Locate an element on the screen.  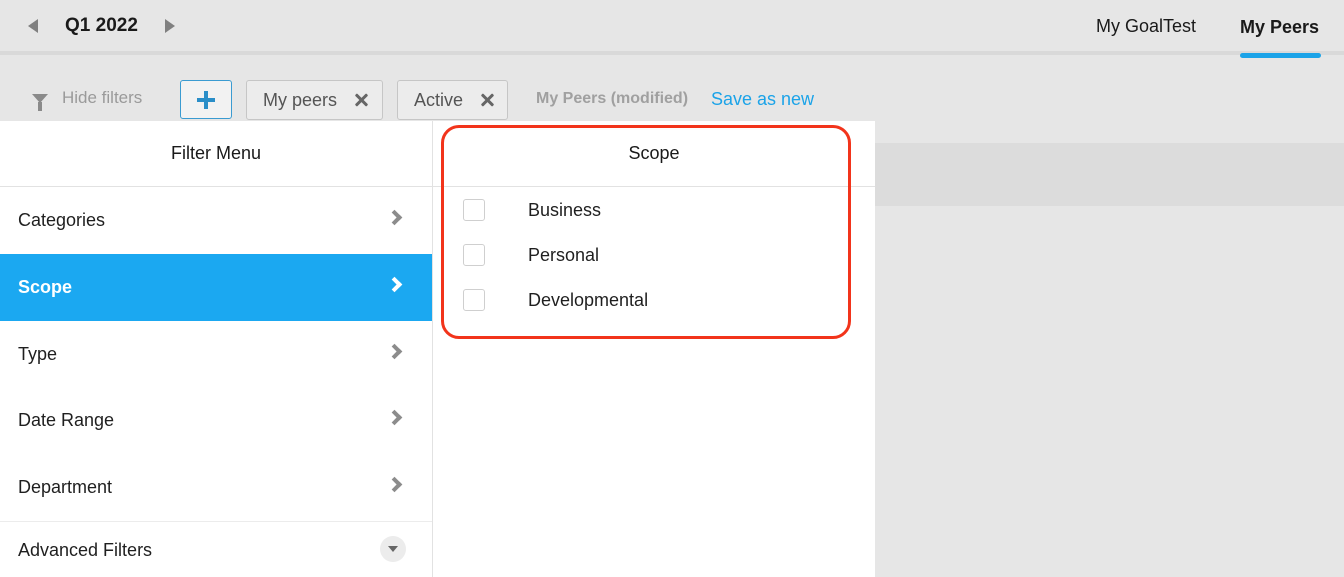
tab-my-goaltest: My GoalTest is located at coordinates (1146, 26).